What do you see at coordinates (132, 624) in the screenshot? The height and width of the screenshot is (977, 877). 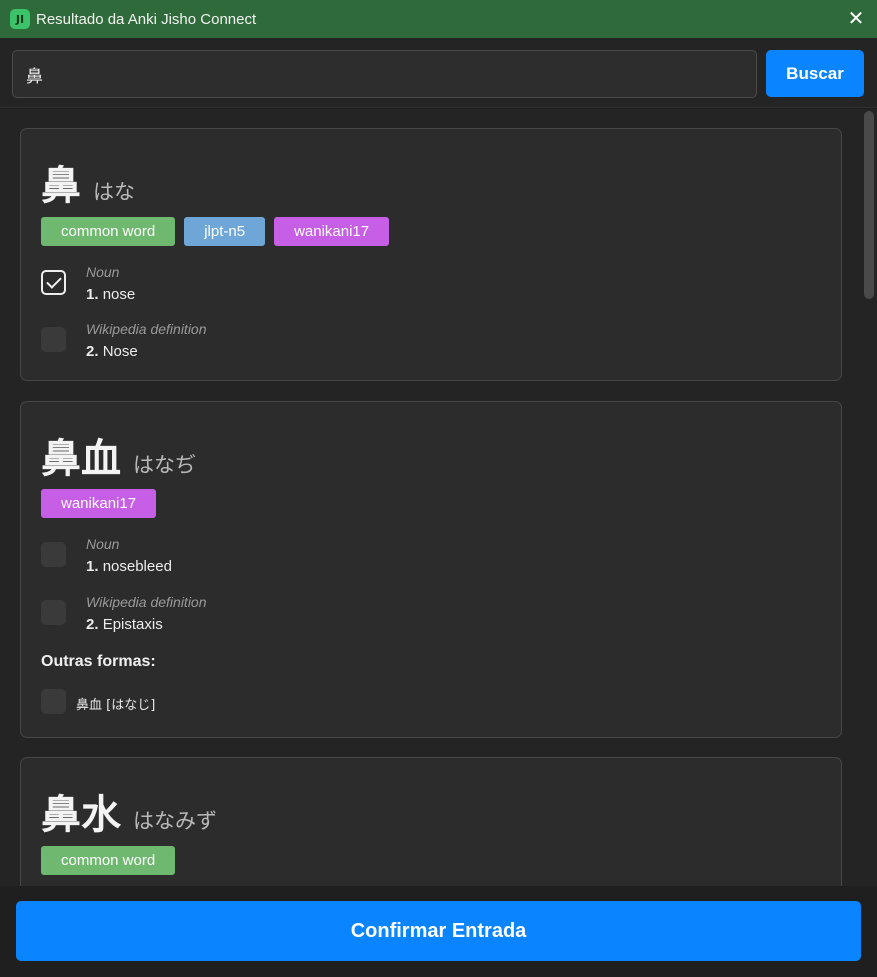 I see `sense-text: Epistaxis` at bounding box center [132, 624].